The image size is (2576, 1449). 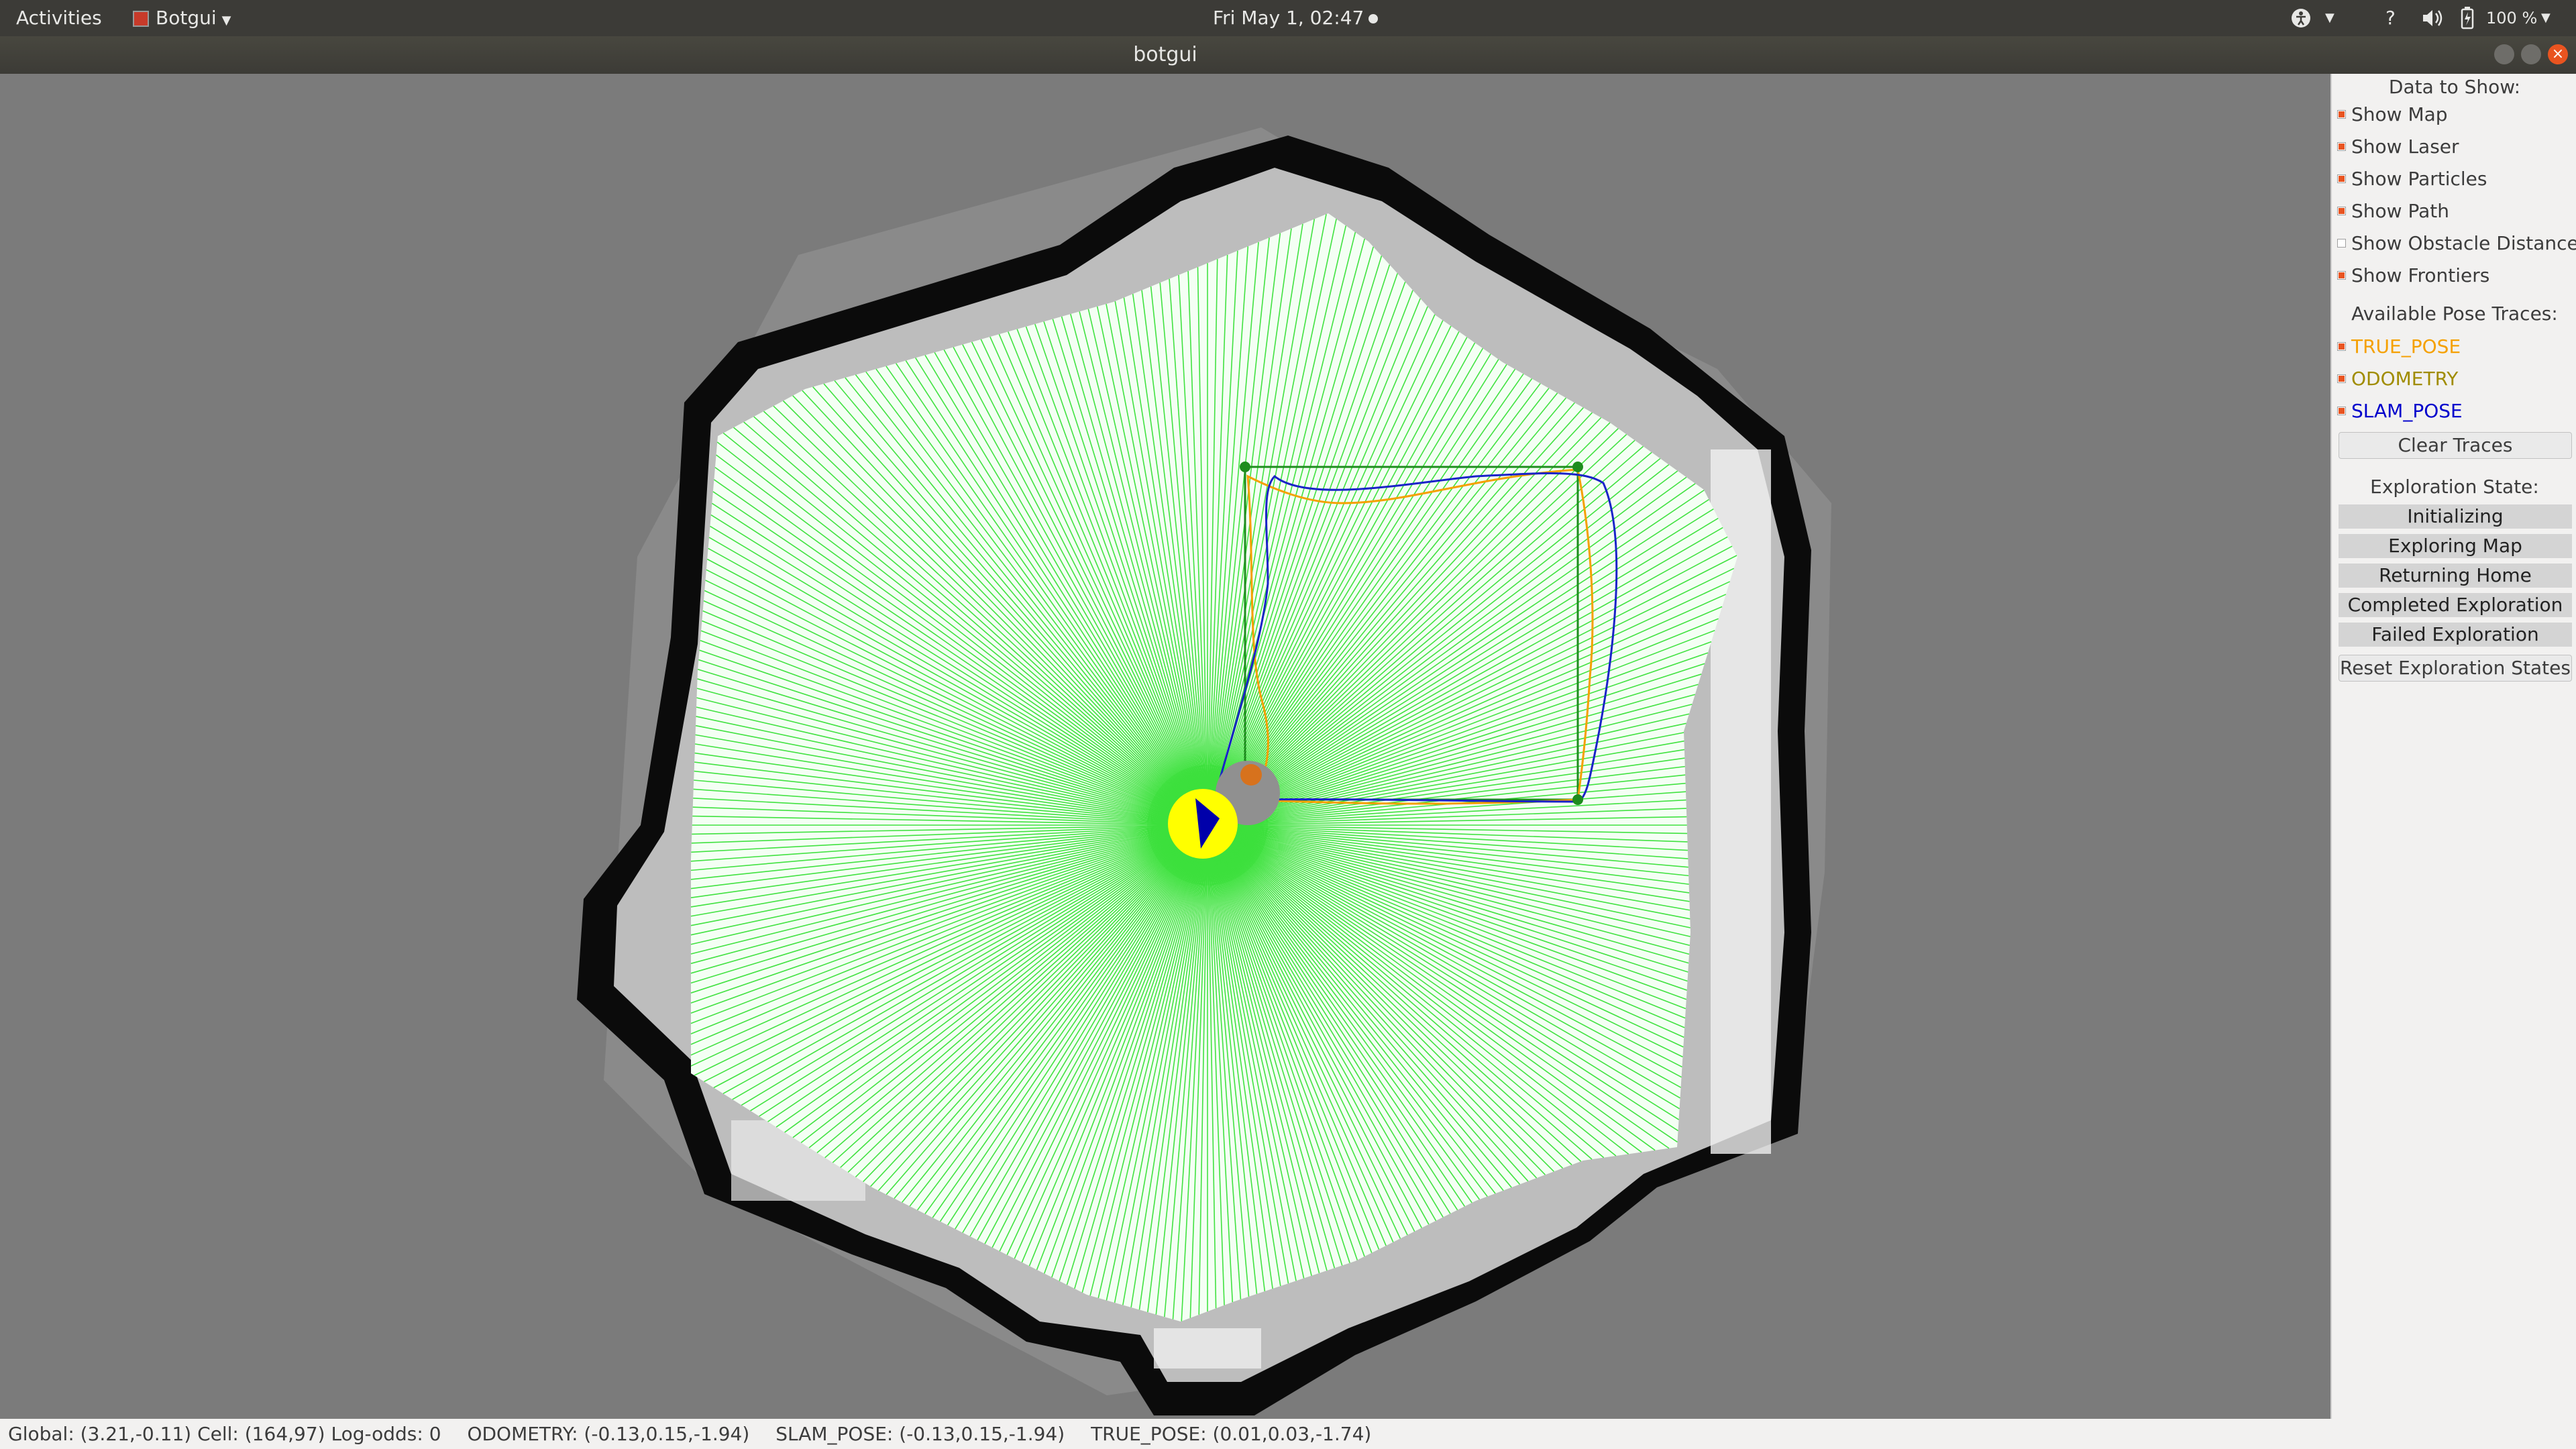 What do you see at coordinates (2504, 54) in the screenshot?
I see `minimize-icon` at bounding box center [2504, 54].